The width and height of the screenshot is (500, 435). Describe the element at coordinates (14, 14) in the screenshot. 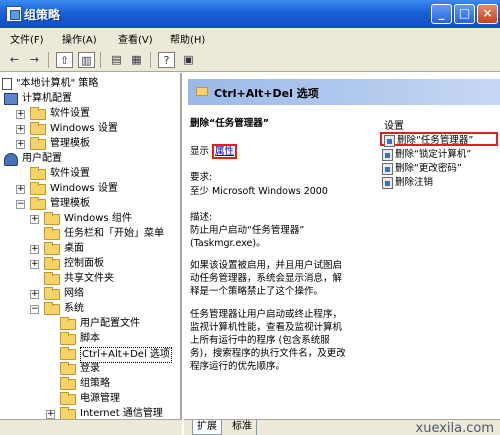

I see `group-policy-icon` at that location.